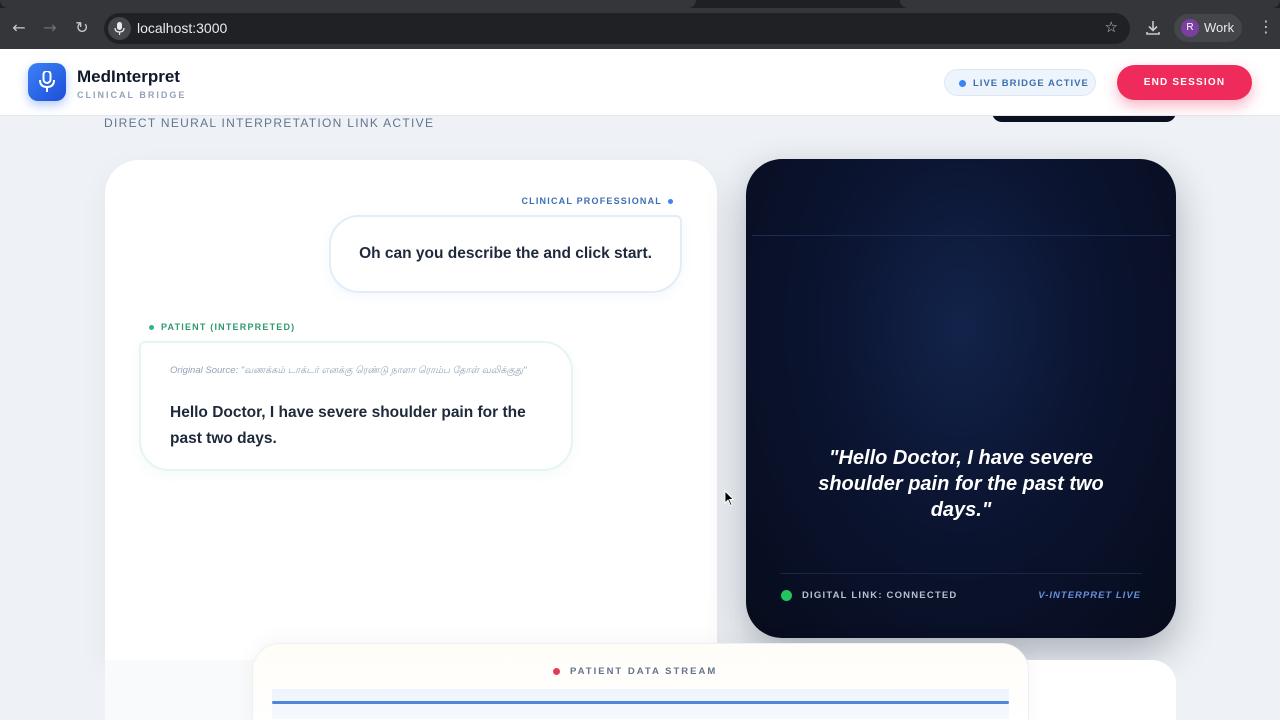 The width and height of the screenshot is (1280, 720). I want to click on stream-label: PATIENT DATA STREAM, so click(644, 671).